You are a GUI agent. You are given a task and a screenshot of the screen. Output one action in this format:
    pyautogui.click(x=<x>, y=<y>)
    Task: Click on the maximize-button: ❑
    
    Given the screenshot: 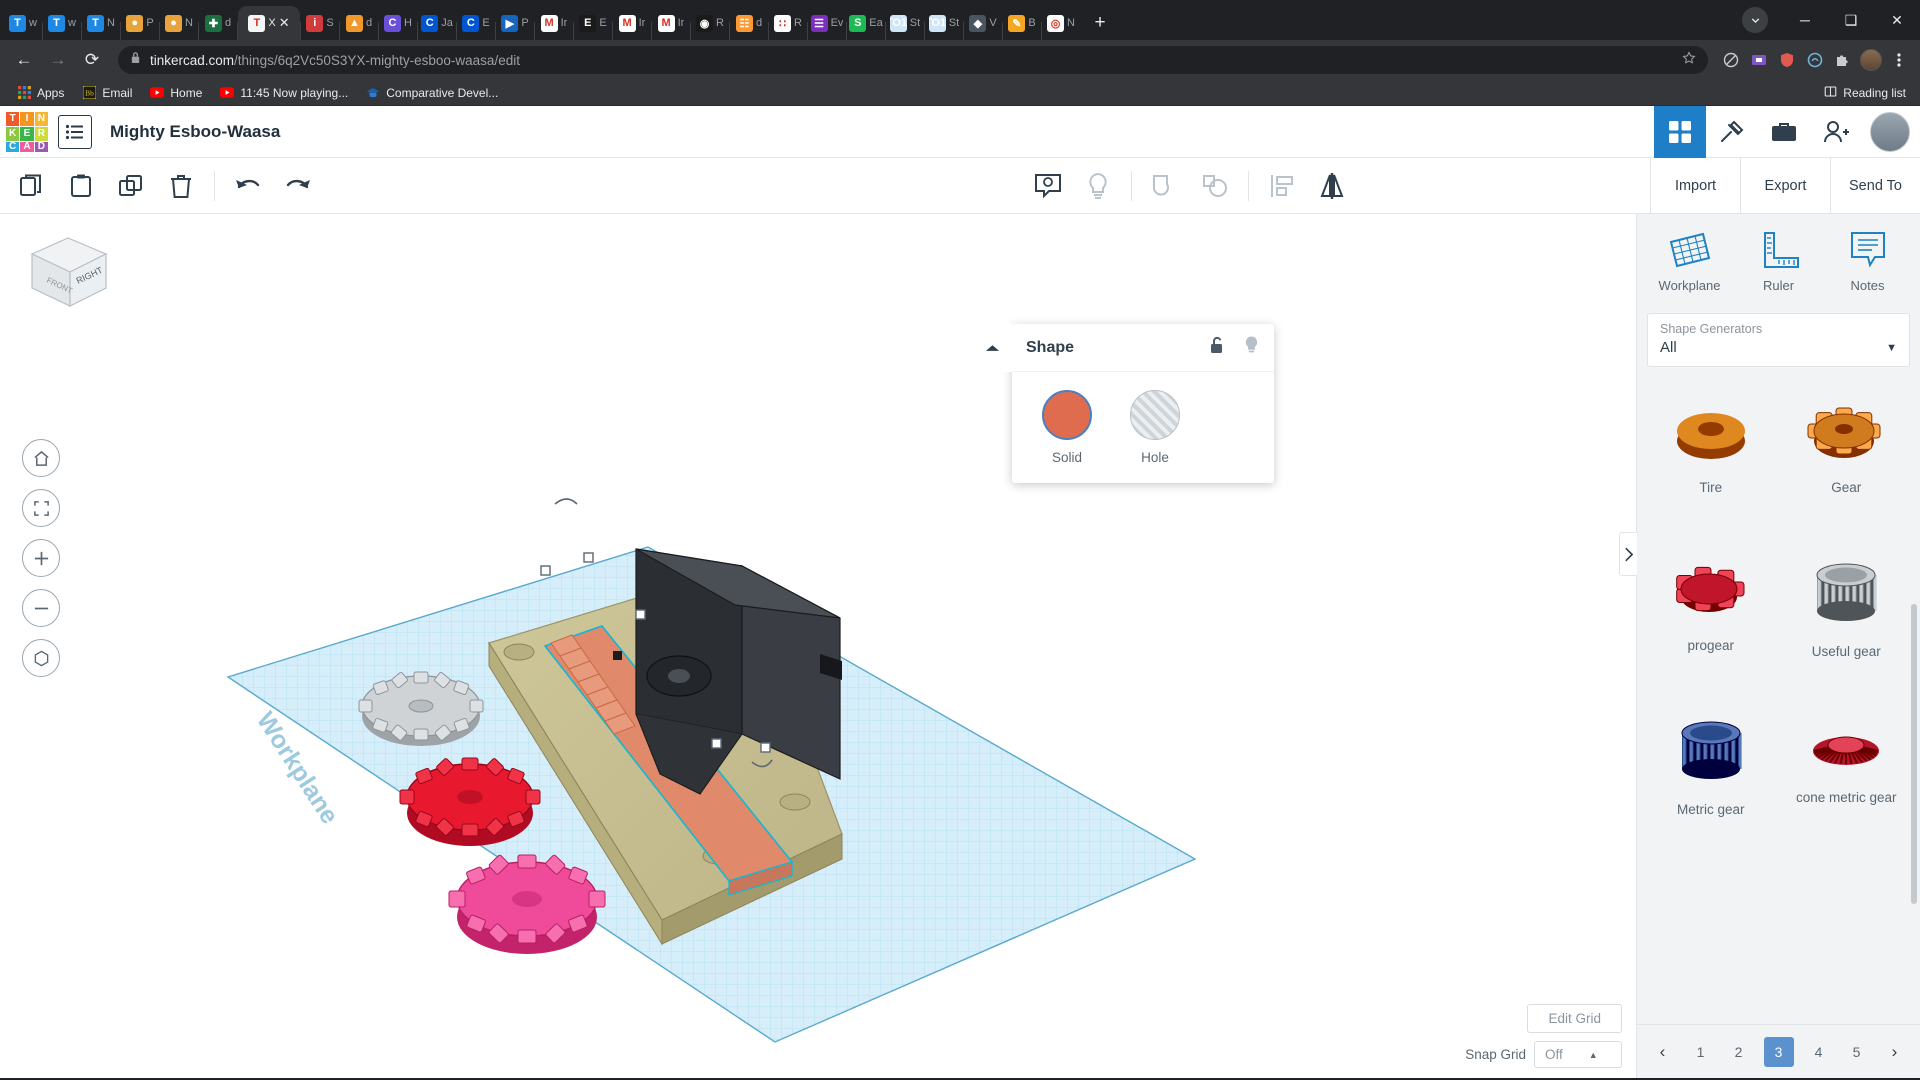 What is the action you would take?
    pyautogui.click(x=1851, y=20)
    